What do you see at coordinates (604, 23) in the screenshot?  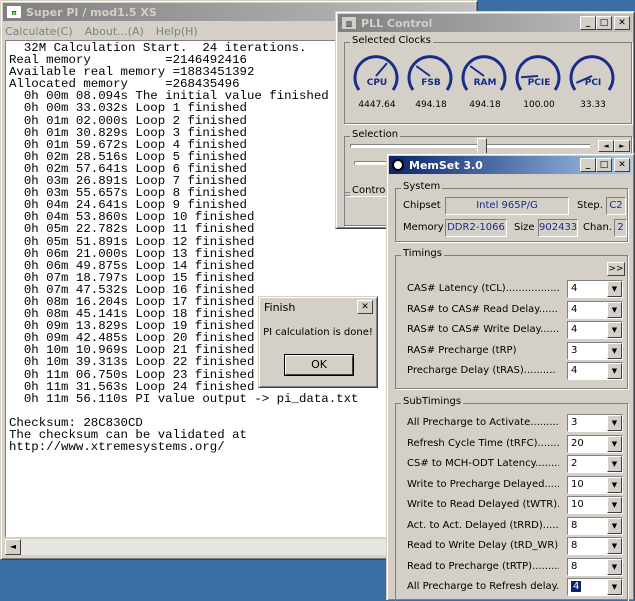 I see `maximize-button: □` at bounding box center [604, 23].